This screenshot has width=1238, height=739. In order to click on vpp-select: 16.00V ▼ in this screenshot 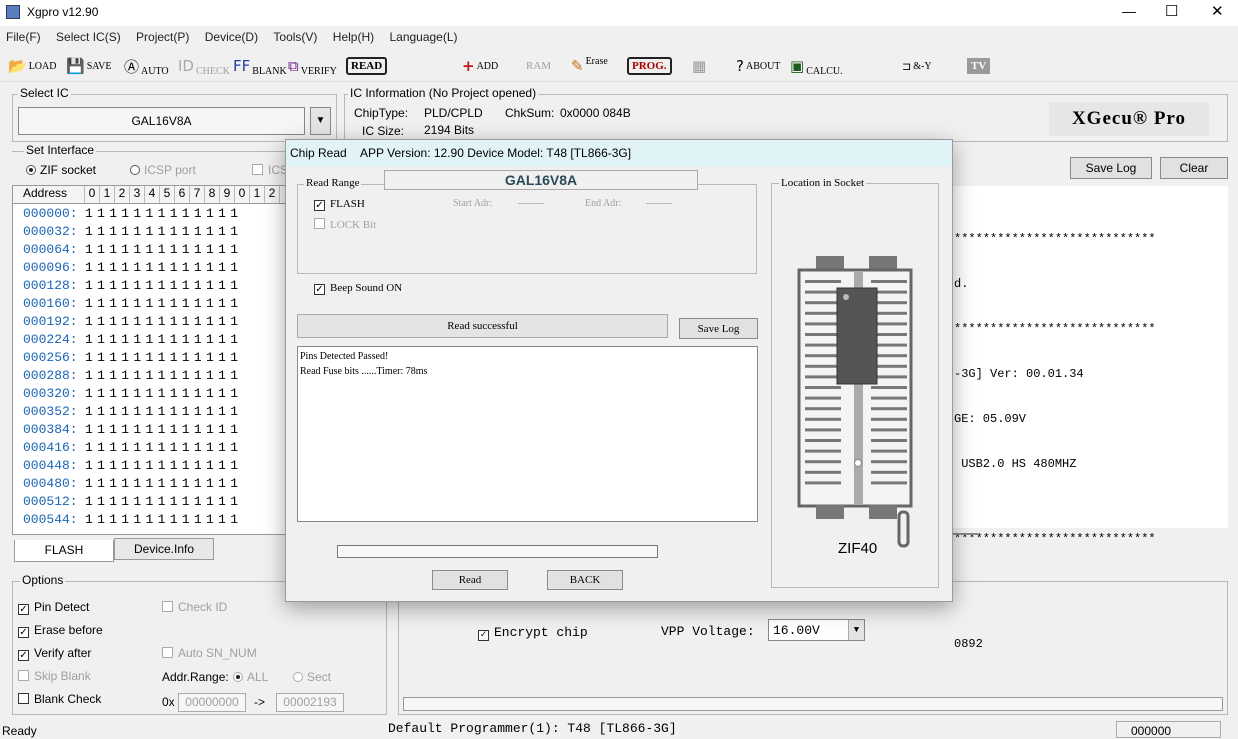, I will do `click(816, 630)`.